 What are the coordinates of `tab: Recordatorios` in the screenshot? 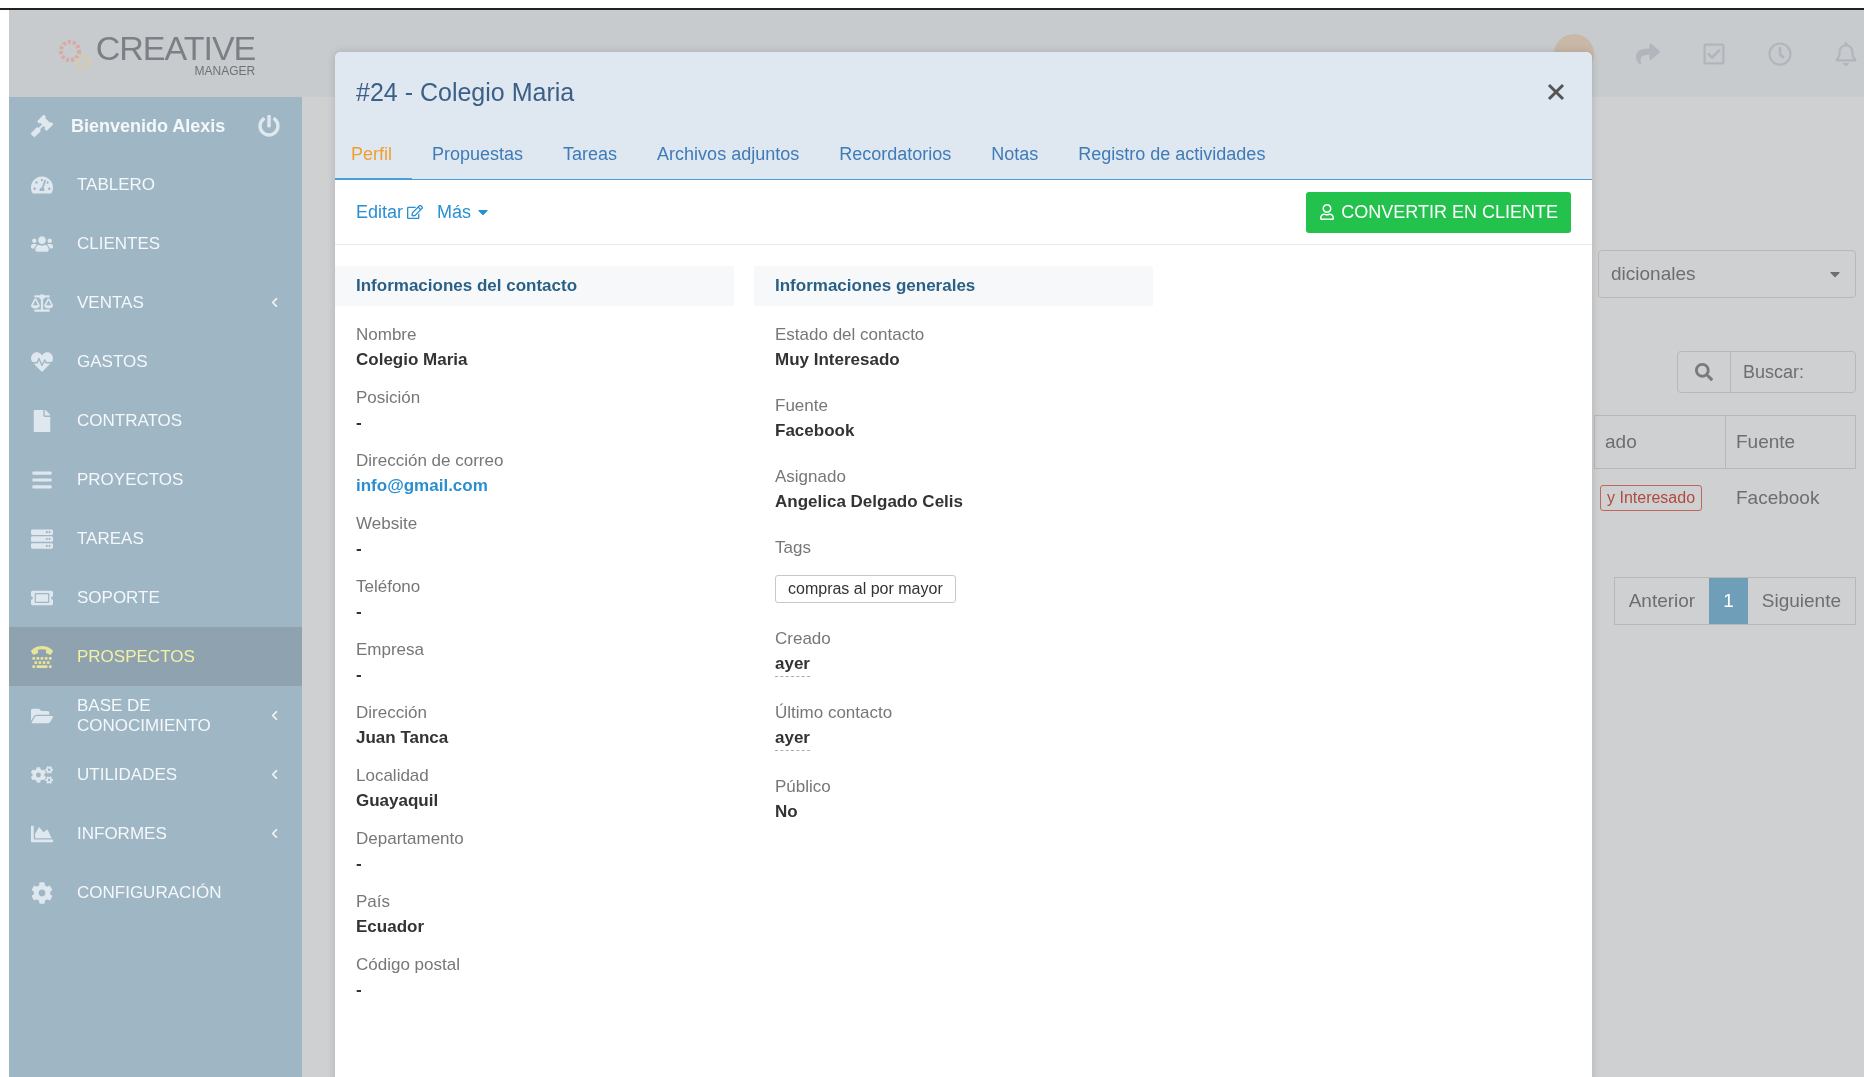 It's located at (895, 157).